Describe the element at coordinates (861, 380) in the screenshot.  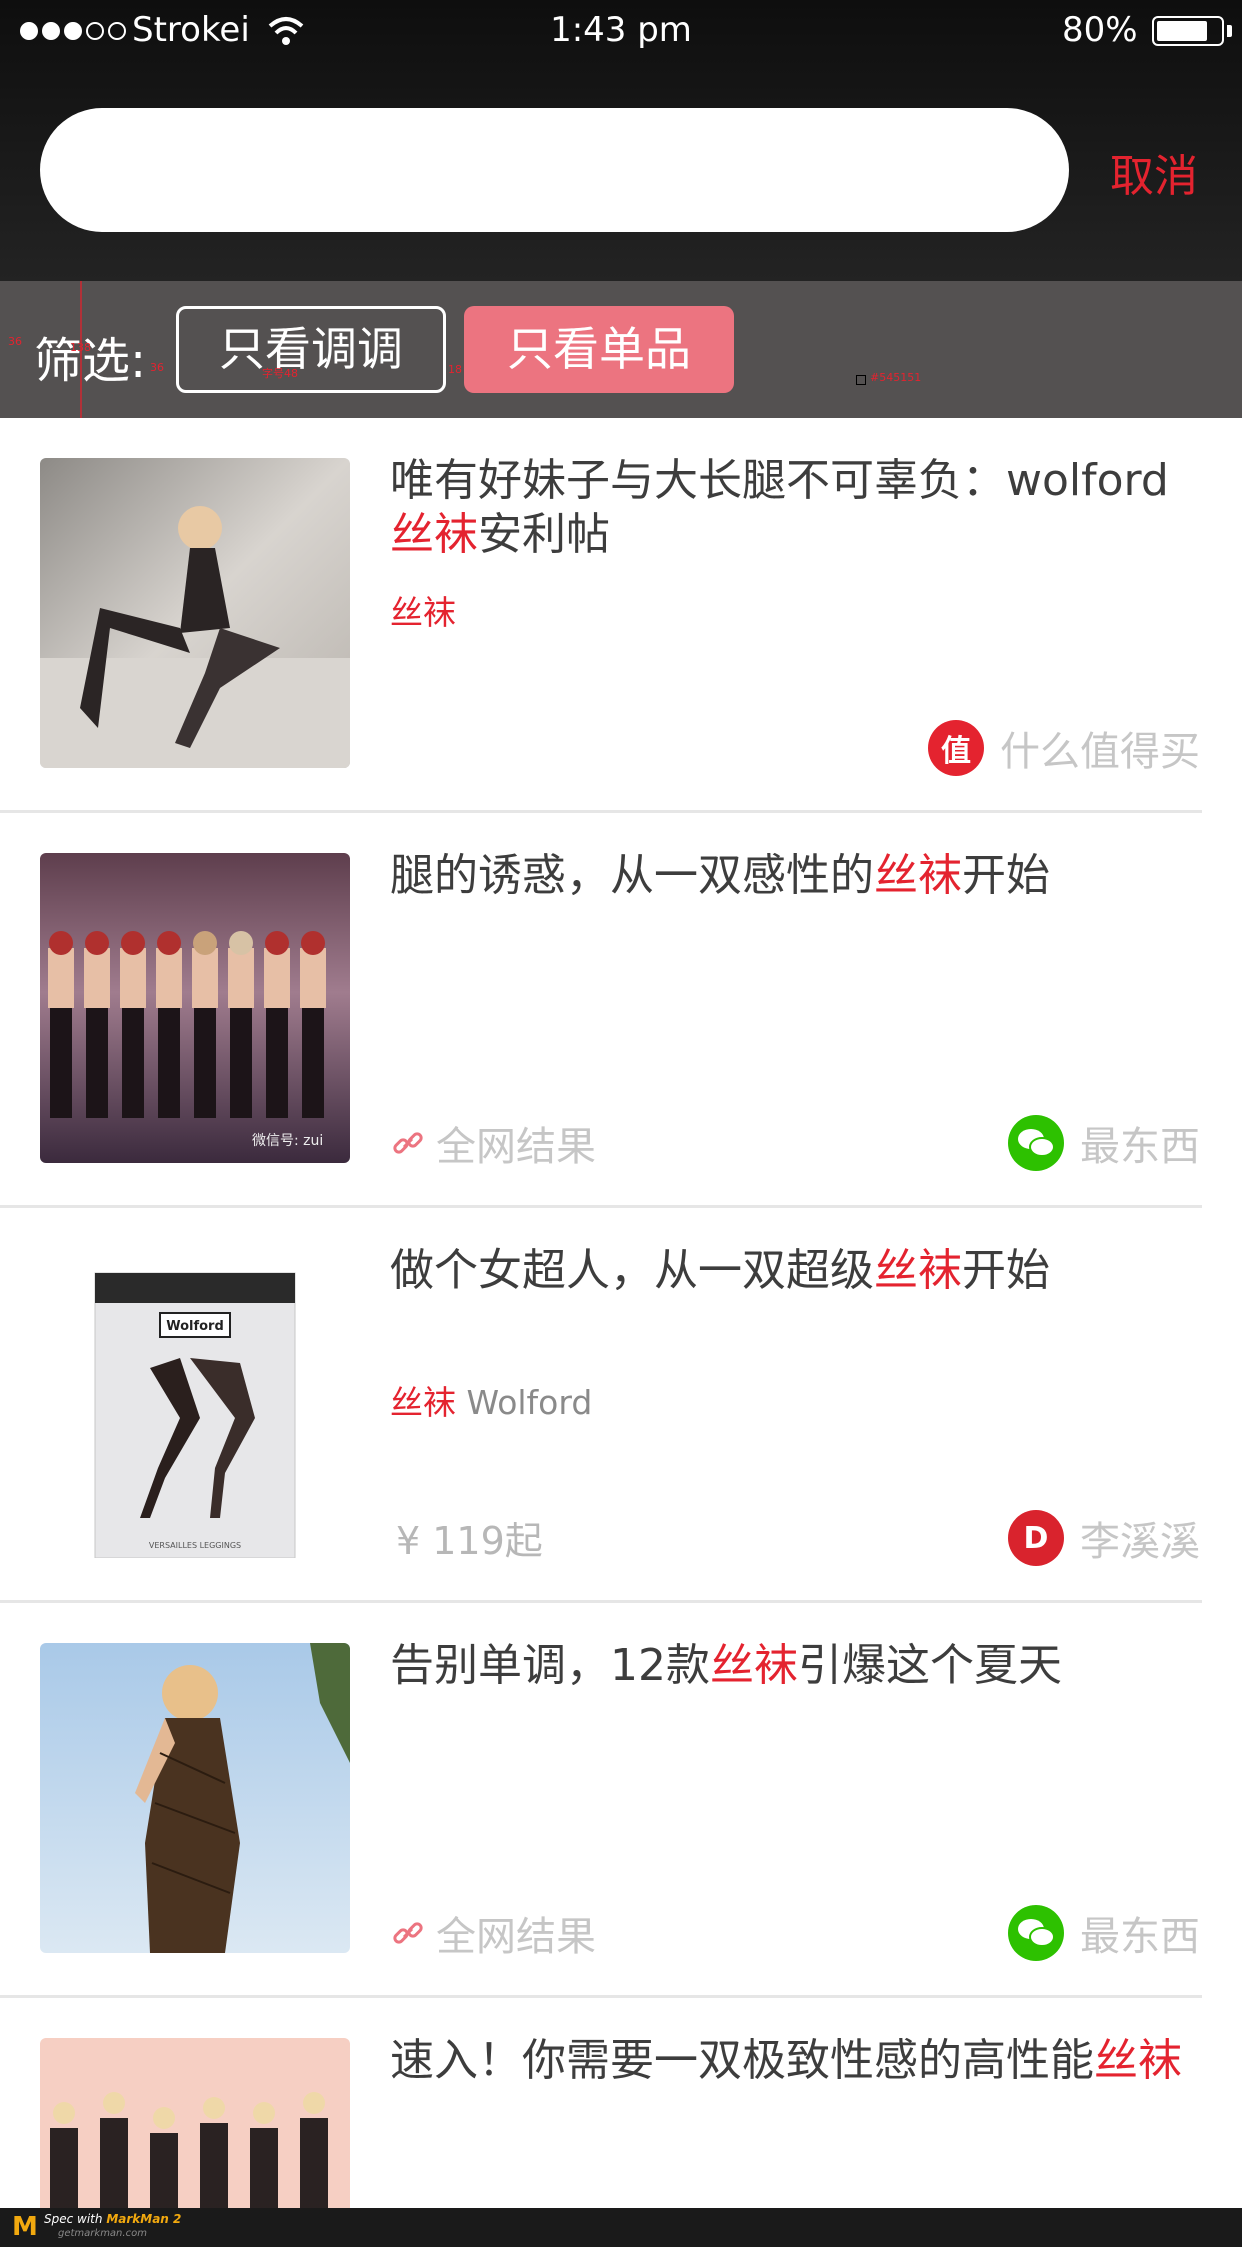
I see `spec-color-swatch` at that location.